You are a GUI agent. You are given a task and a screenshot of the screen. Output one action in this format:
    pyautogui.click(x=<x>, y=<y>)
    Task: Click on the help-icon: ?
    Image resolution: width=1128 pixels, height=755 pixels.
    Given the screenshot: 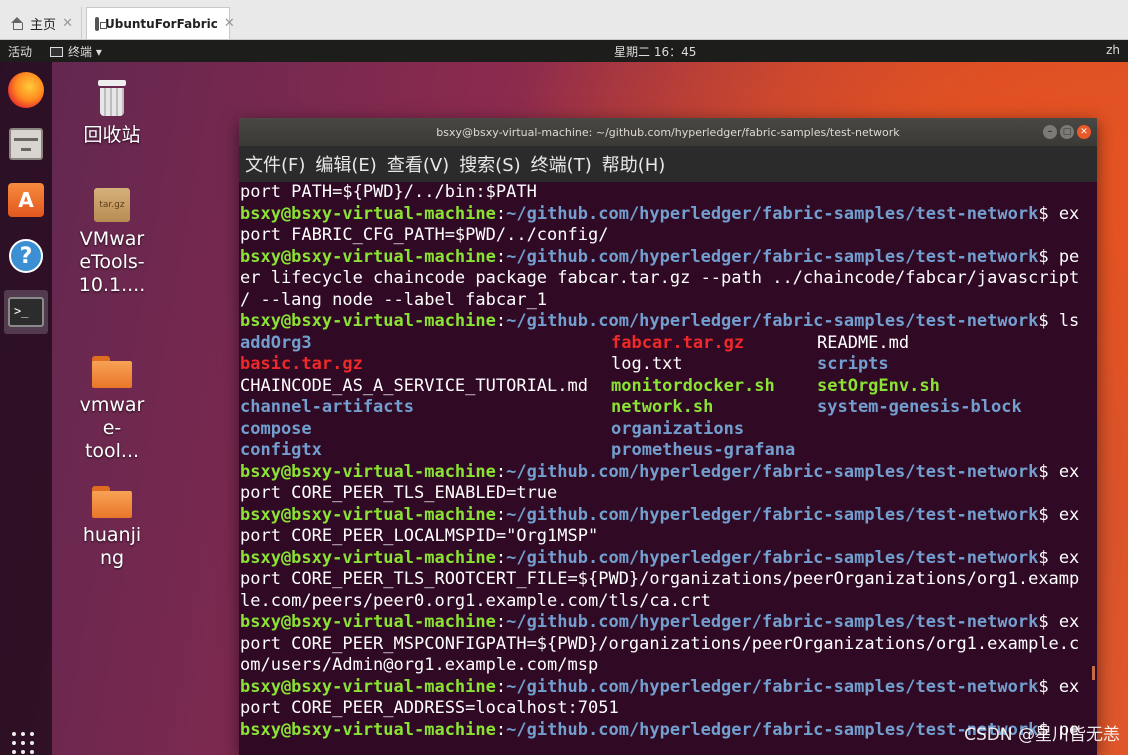 What is the action you would take?
    pyautogui.click(x=26, y=256)
    